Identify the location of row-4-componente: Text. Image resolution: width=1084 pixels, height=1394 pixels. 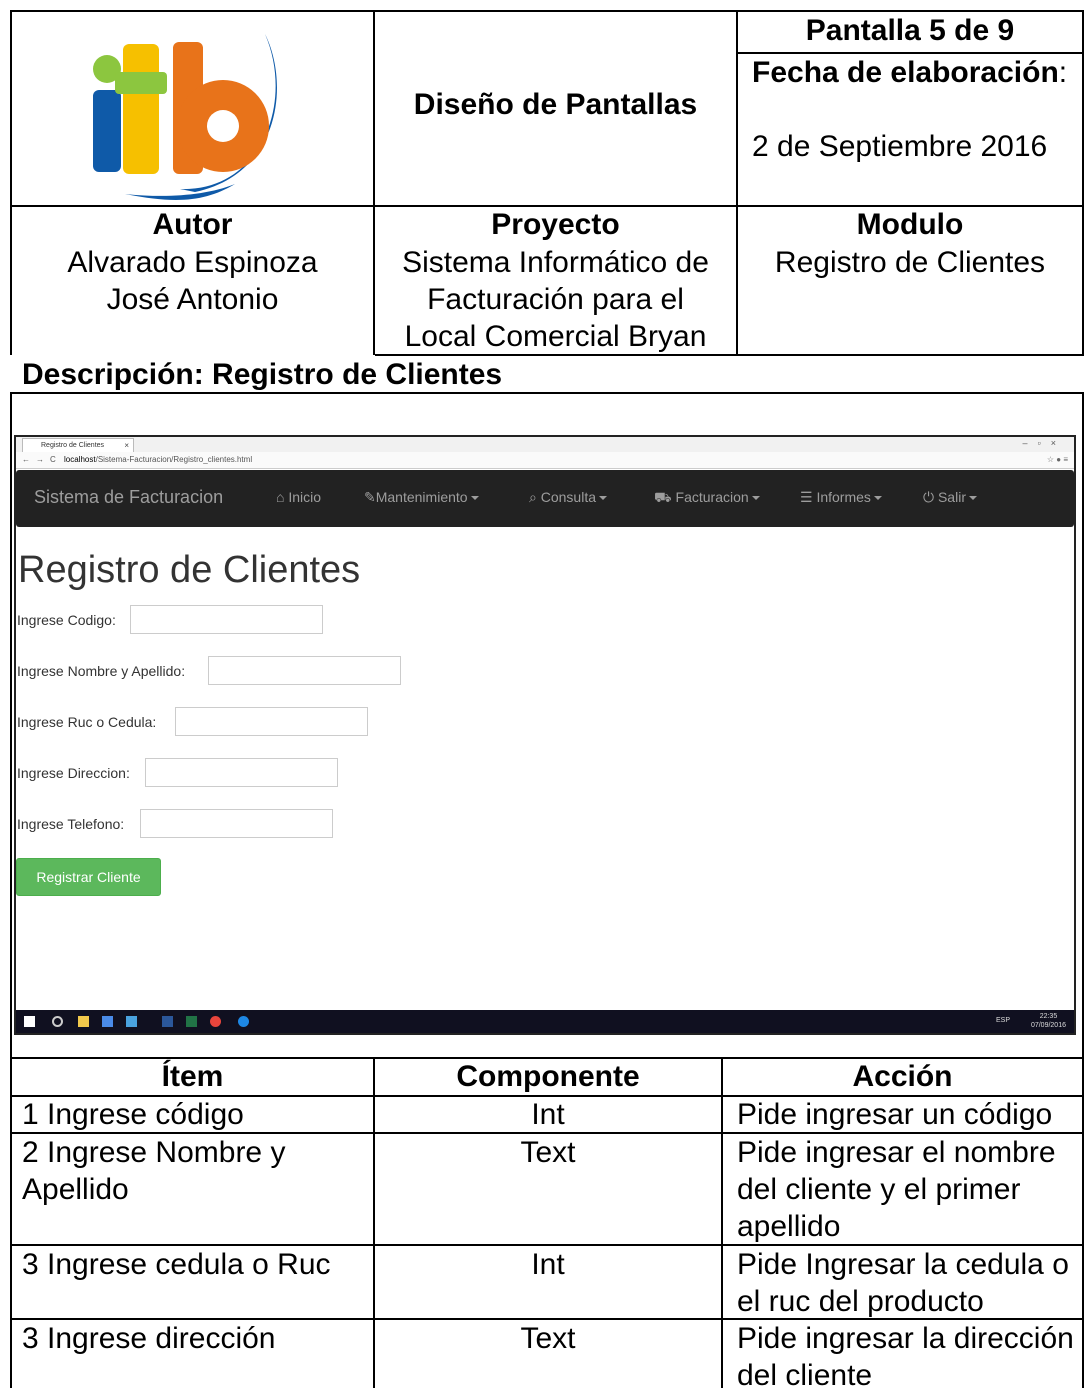
(548, 1338).